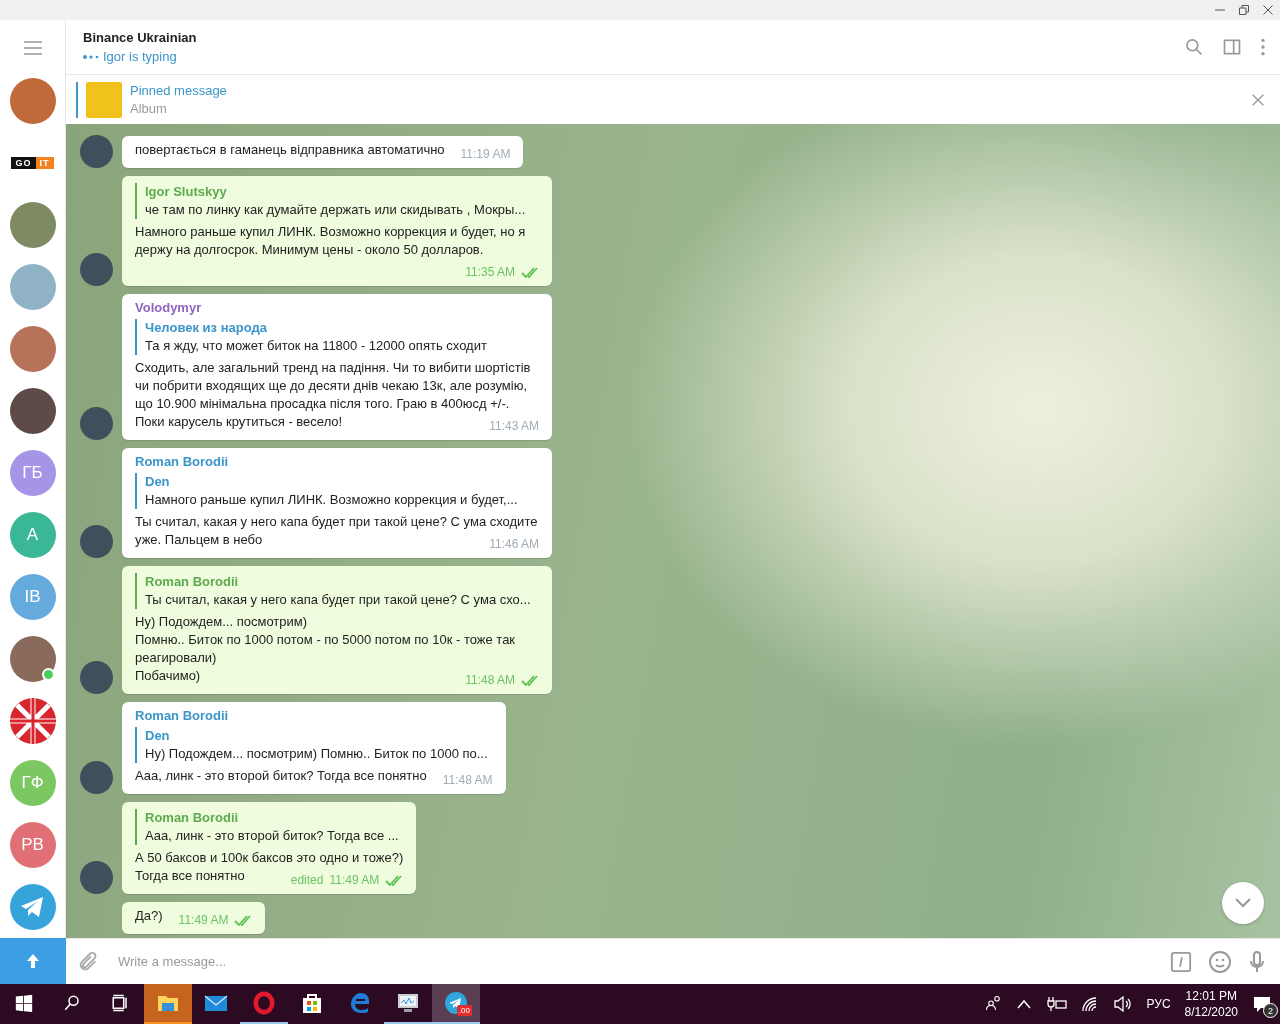  What do you see at coordinates (23, 163) in the screenshot?
I see `logo-text: GO` at bounding box center [23, 163].